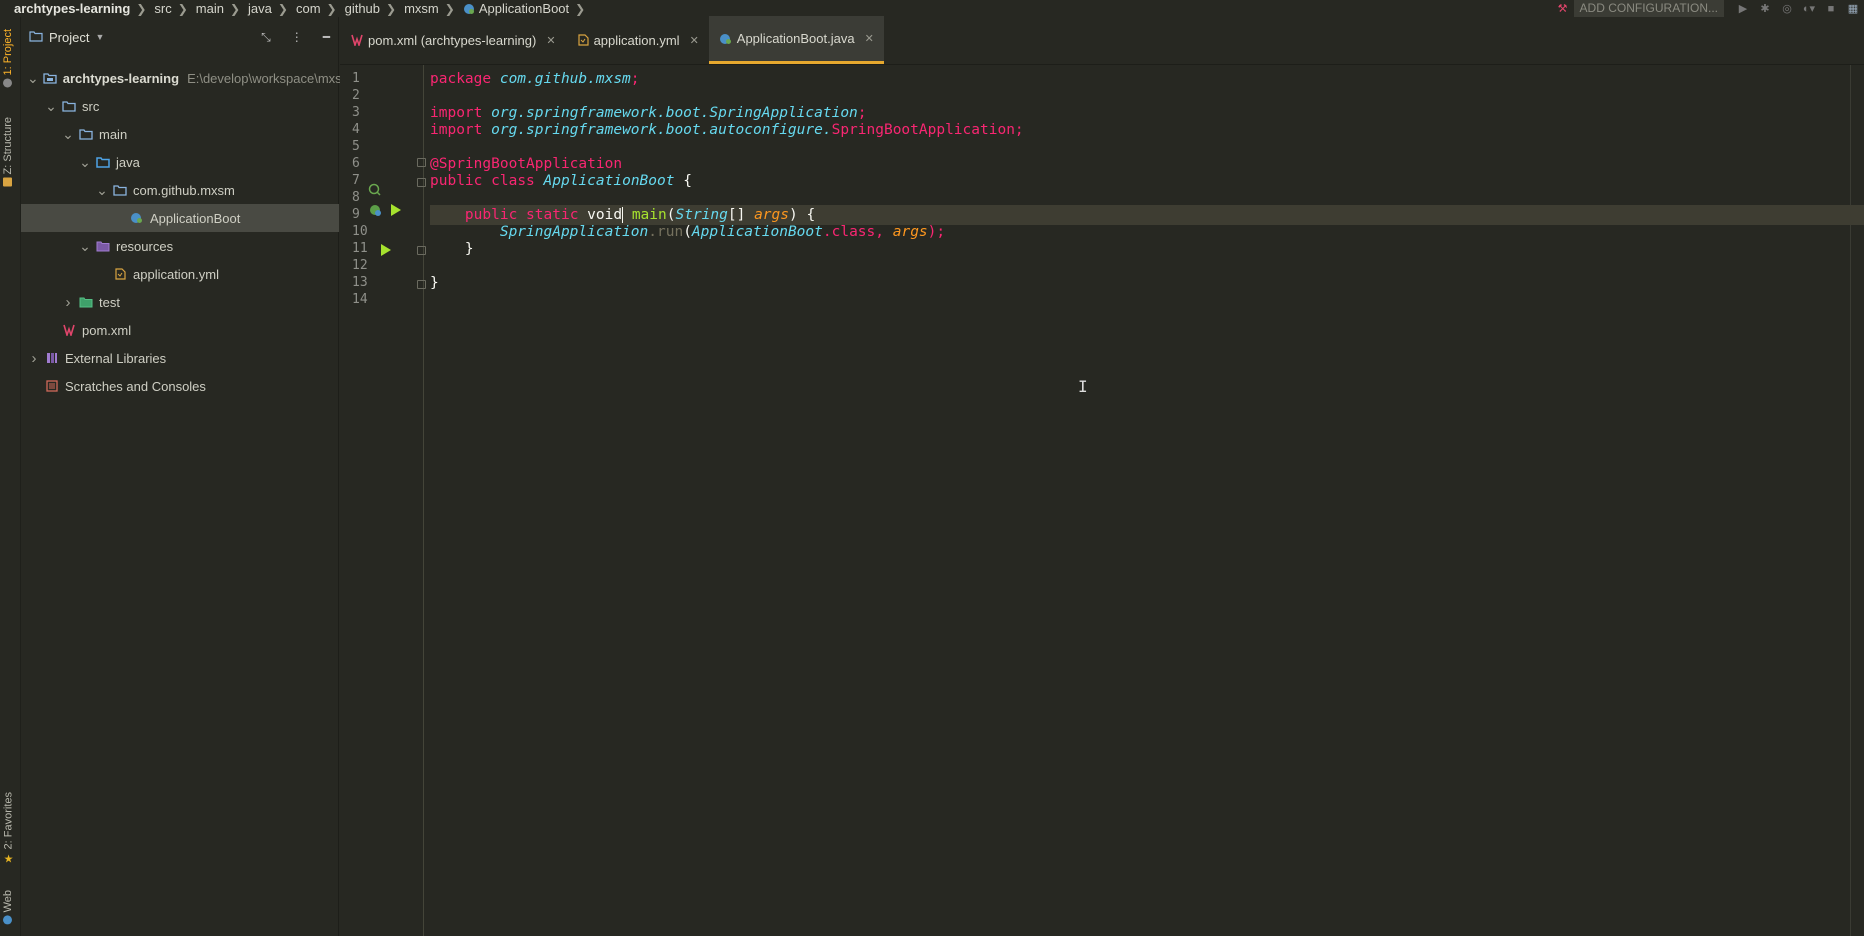 The height and width of the screenshot is (936, 1864). Describe the element at coordinates (1147, 181) in the screenshot. I see `code-line: public class ApplicationBoot {` at that location.